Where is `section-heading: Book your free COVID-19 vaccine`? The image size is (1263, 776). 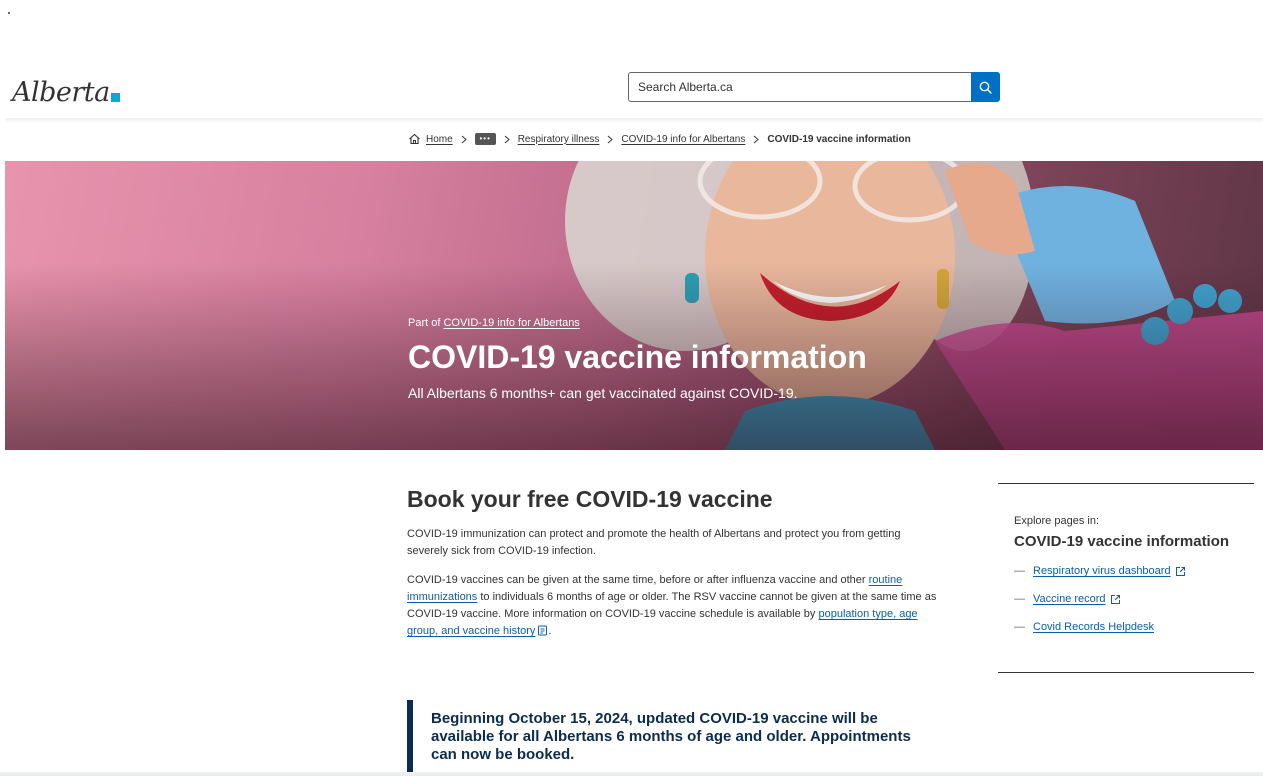 section-heading: Book your free COVID-19 vaccine is located at coordinates (590, 499).